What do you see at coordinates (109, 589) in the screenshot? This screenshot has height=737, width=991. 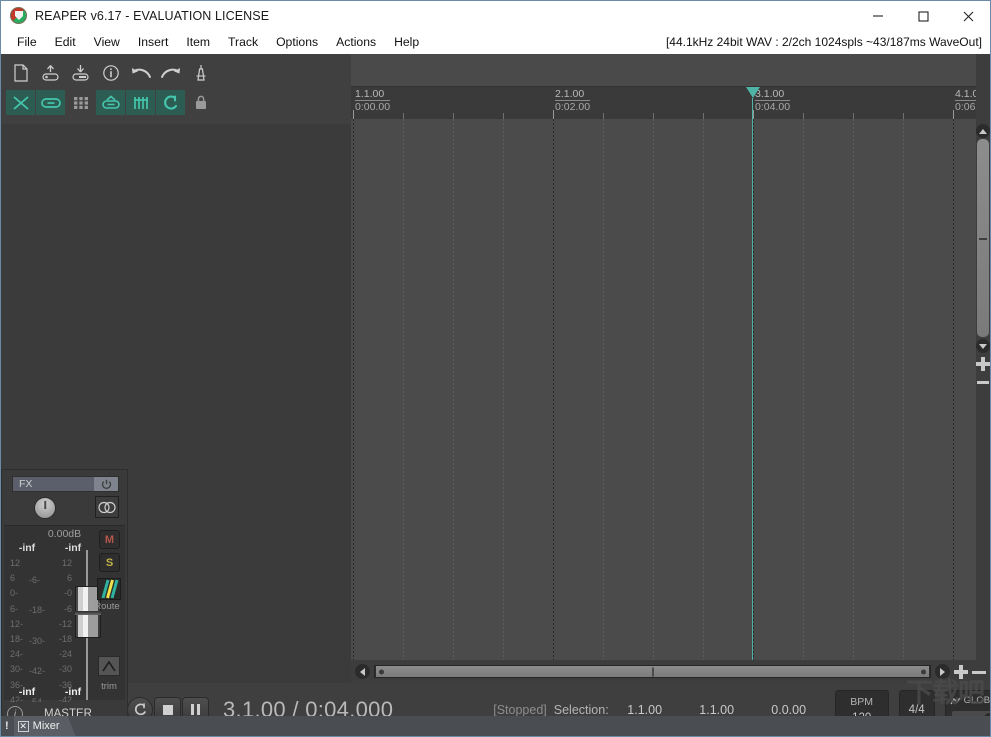 I see `routing-button` at bounding box center [109, 589].